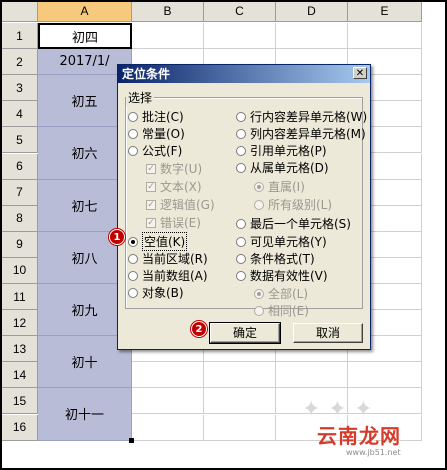  I want to click on option-current-region: 当前区域(R), so click(168, 258).